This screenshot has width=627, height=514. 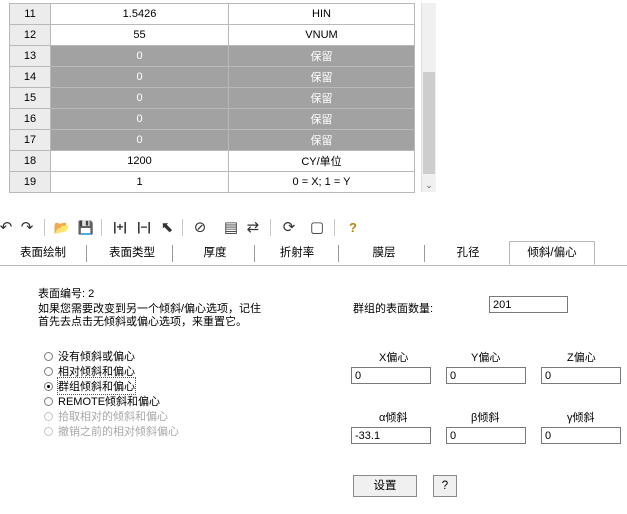 I want to click on radio-relative-tilt: 相对倾斜和偏心, so click(x=89, y=371).